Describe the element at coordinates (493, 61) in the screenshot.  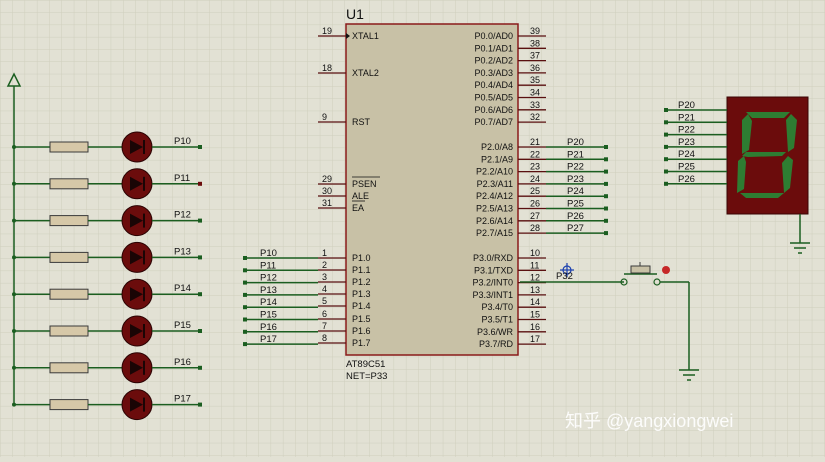
I see `pin-name: P0.2/AD2` at that location.